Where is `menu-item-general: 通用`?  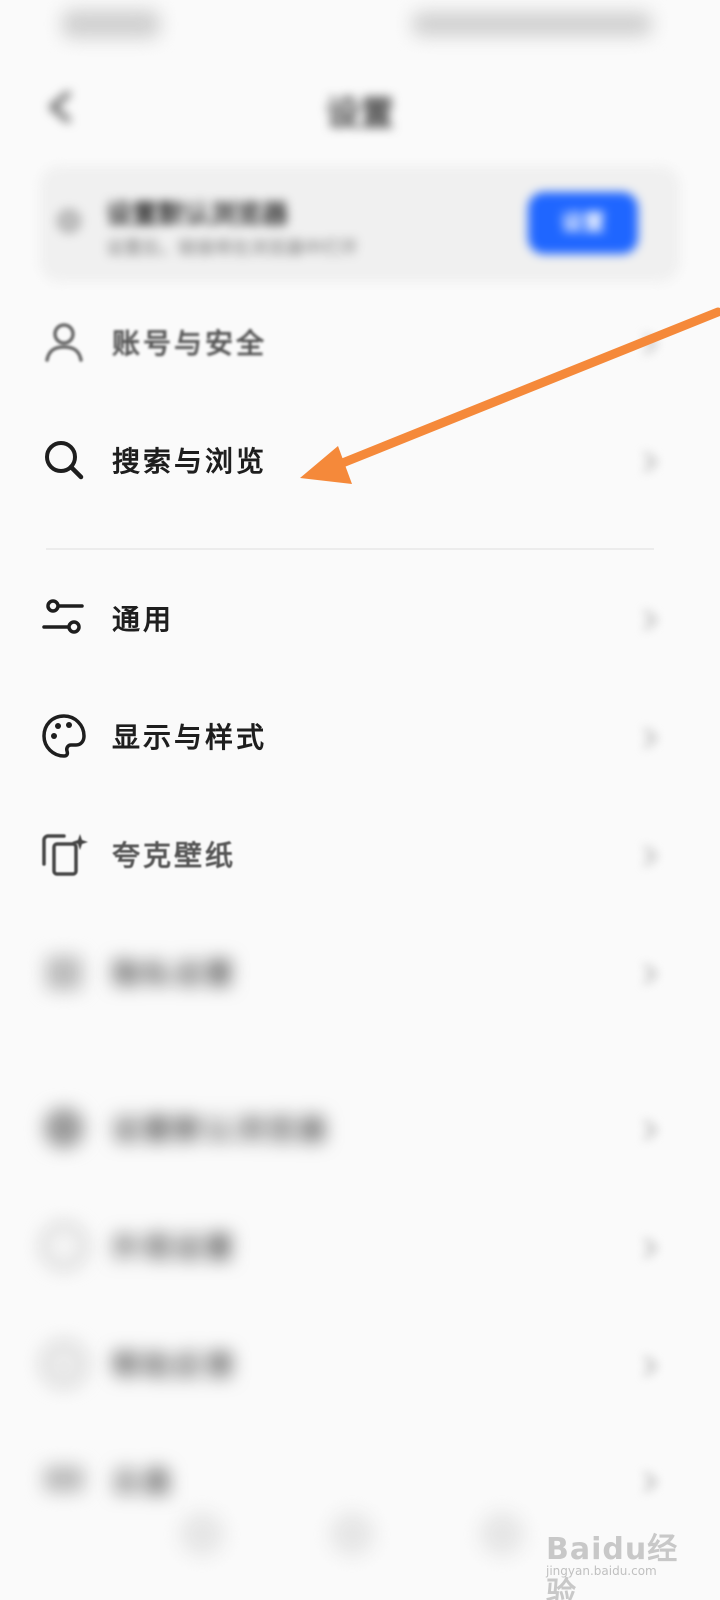 menu-item-general: 通用 is located at coordinates (360, 620).